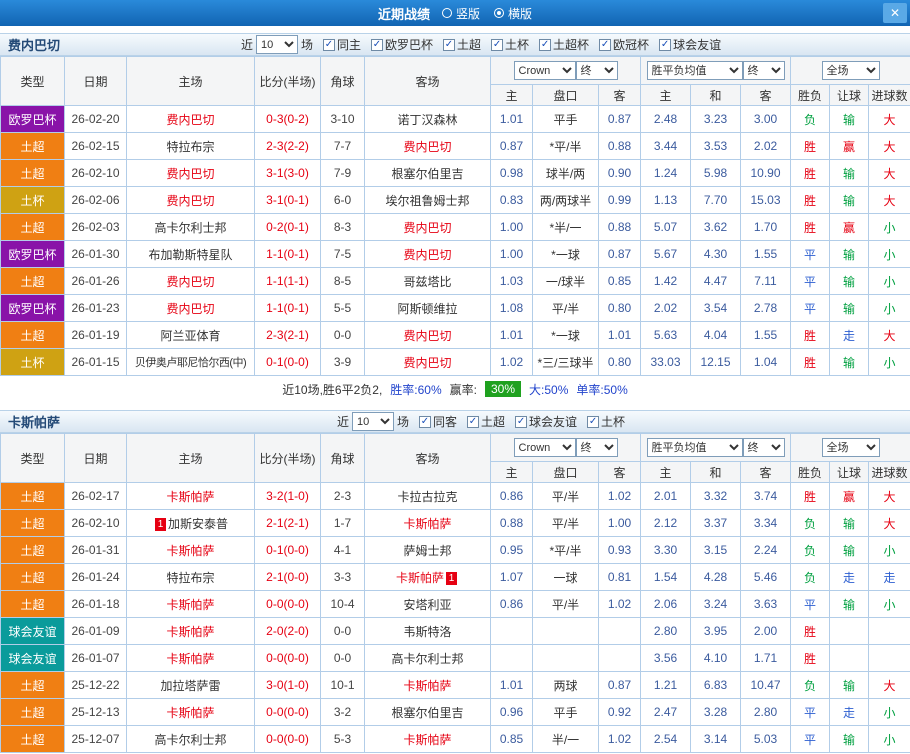 The height and width of the screenshot is (754, 910). What do you see at coordinates (565, 146) in the screenshot?
I see `asia-line: *平/半` at bounding box center [565, 146].